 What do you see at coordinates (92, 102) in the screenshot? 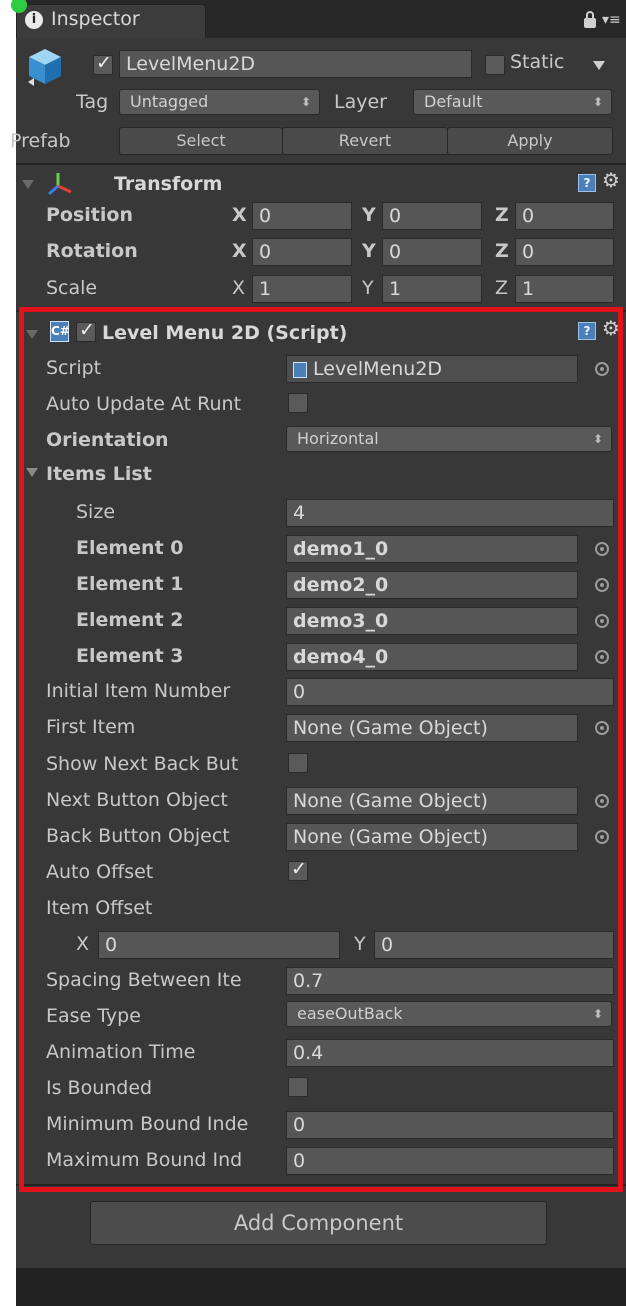
I see `tag-label: Tag` at bounding box center [92, 102].